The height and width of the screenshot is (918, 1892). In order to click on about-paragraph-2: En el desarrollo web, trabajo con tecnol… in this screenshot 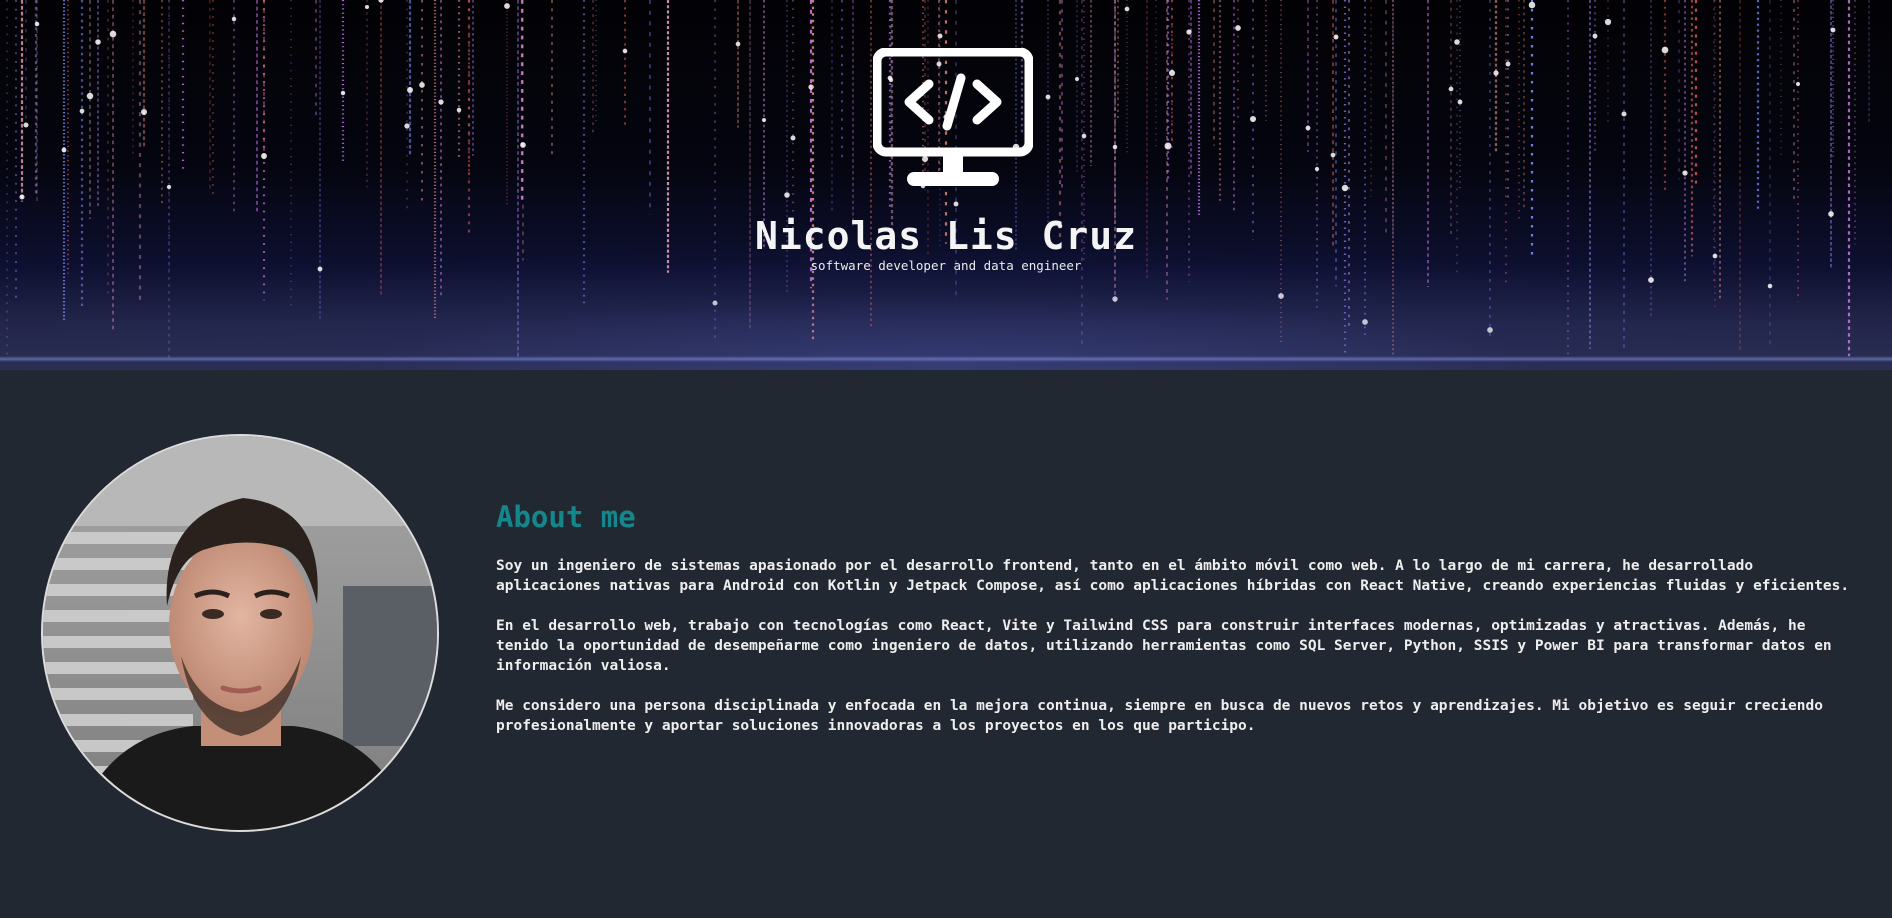, I will do `click(1164, 646)`.